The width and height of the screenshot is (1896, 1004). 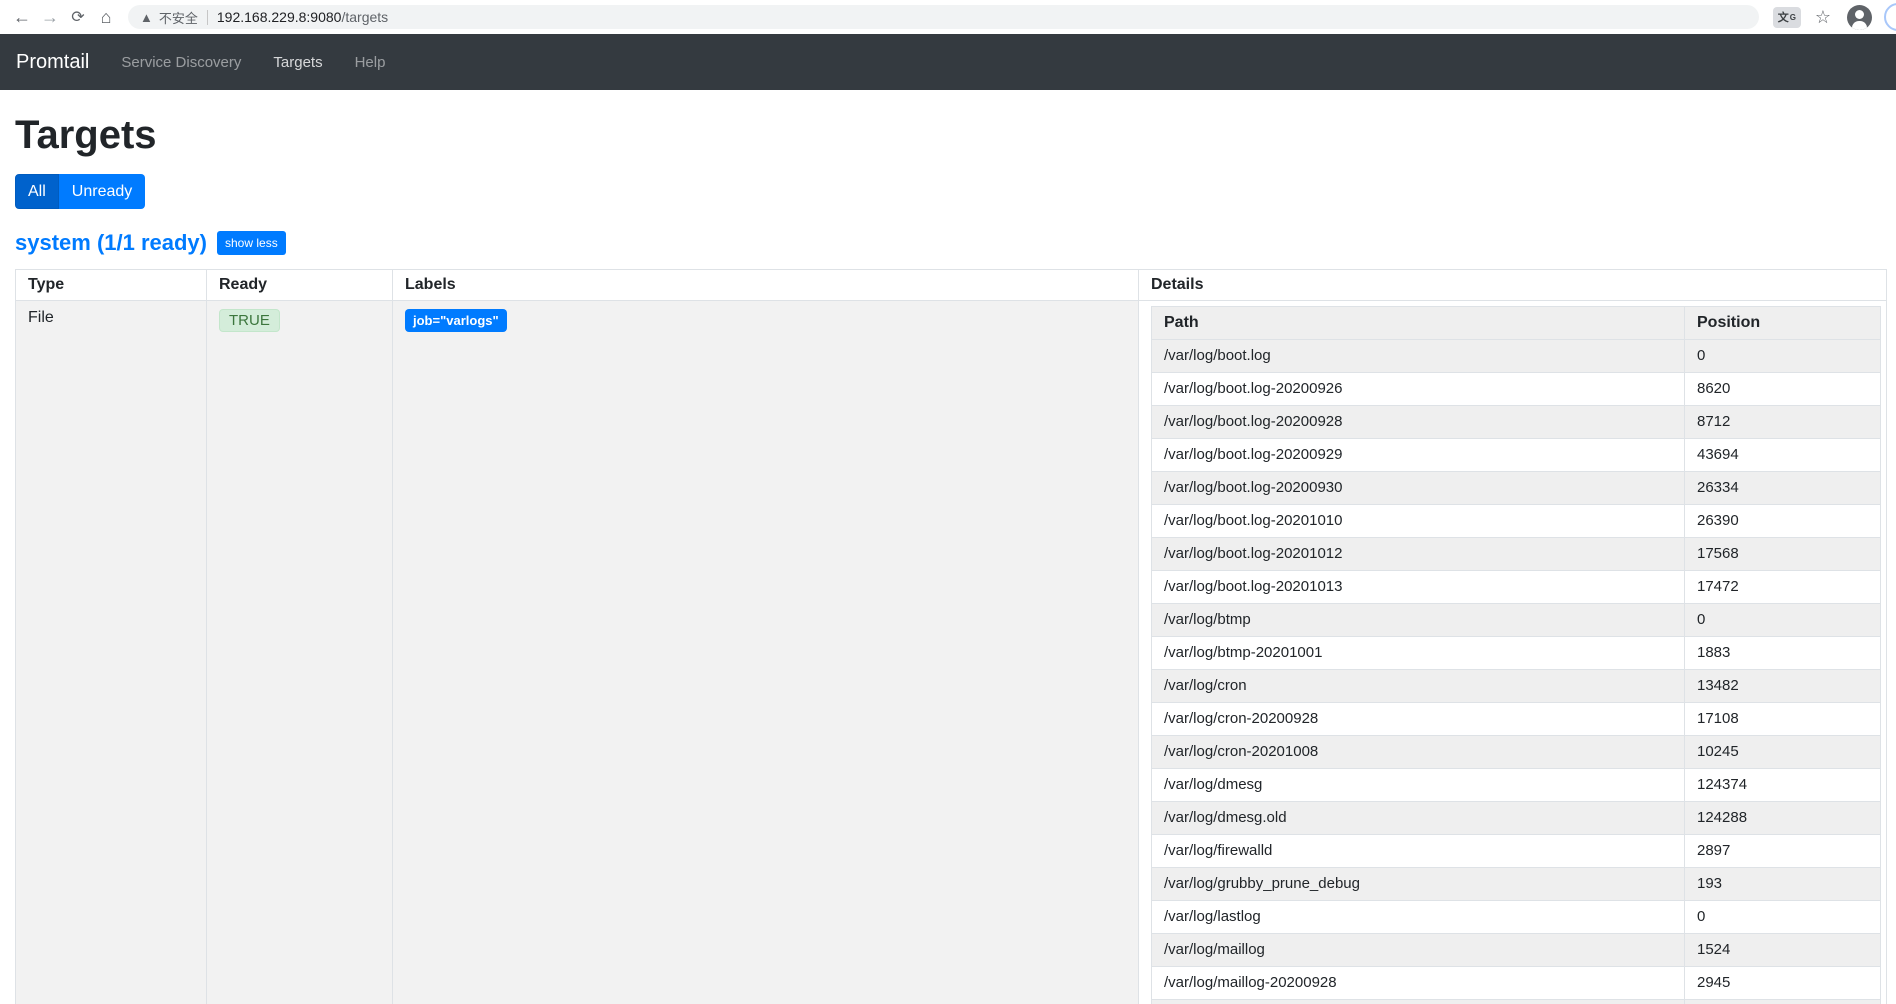 I want to click on security-label: 不安全, so click(x=178, y=17).